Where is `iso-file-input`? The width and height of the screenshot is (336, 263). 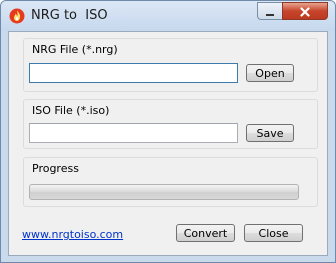
iso-file-input is located at coordinates (133, 133).